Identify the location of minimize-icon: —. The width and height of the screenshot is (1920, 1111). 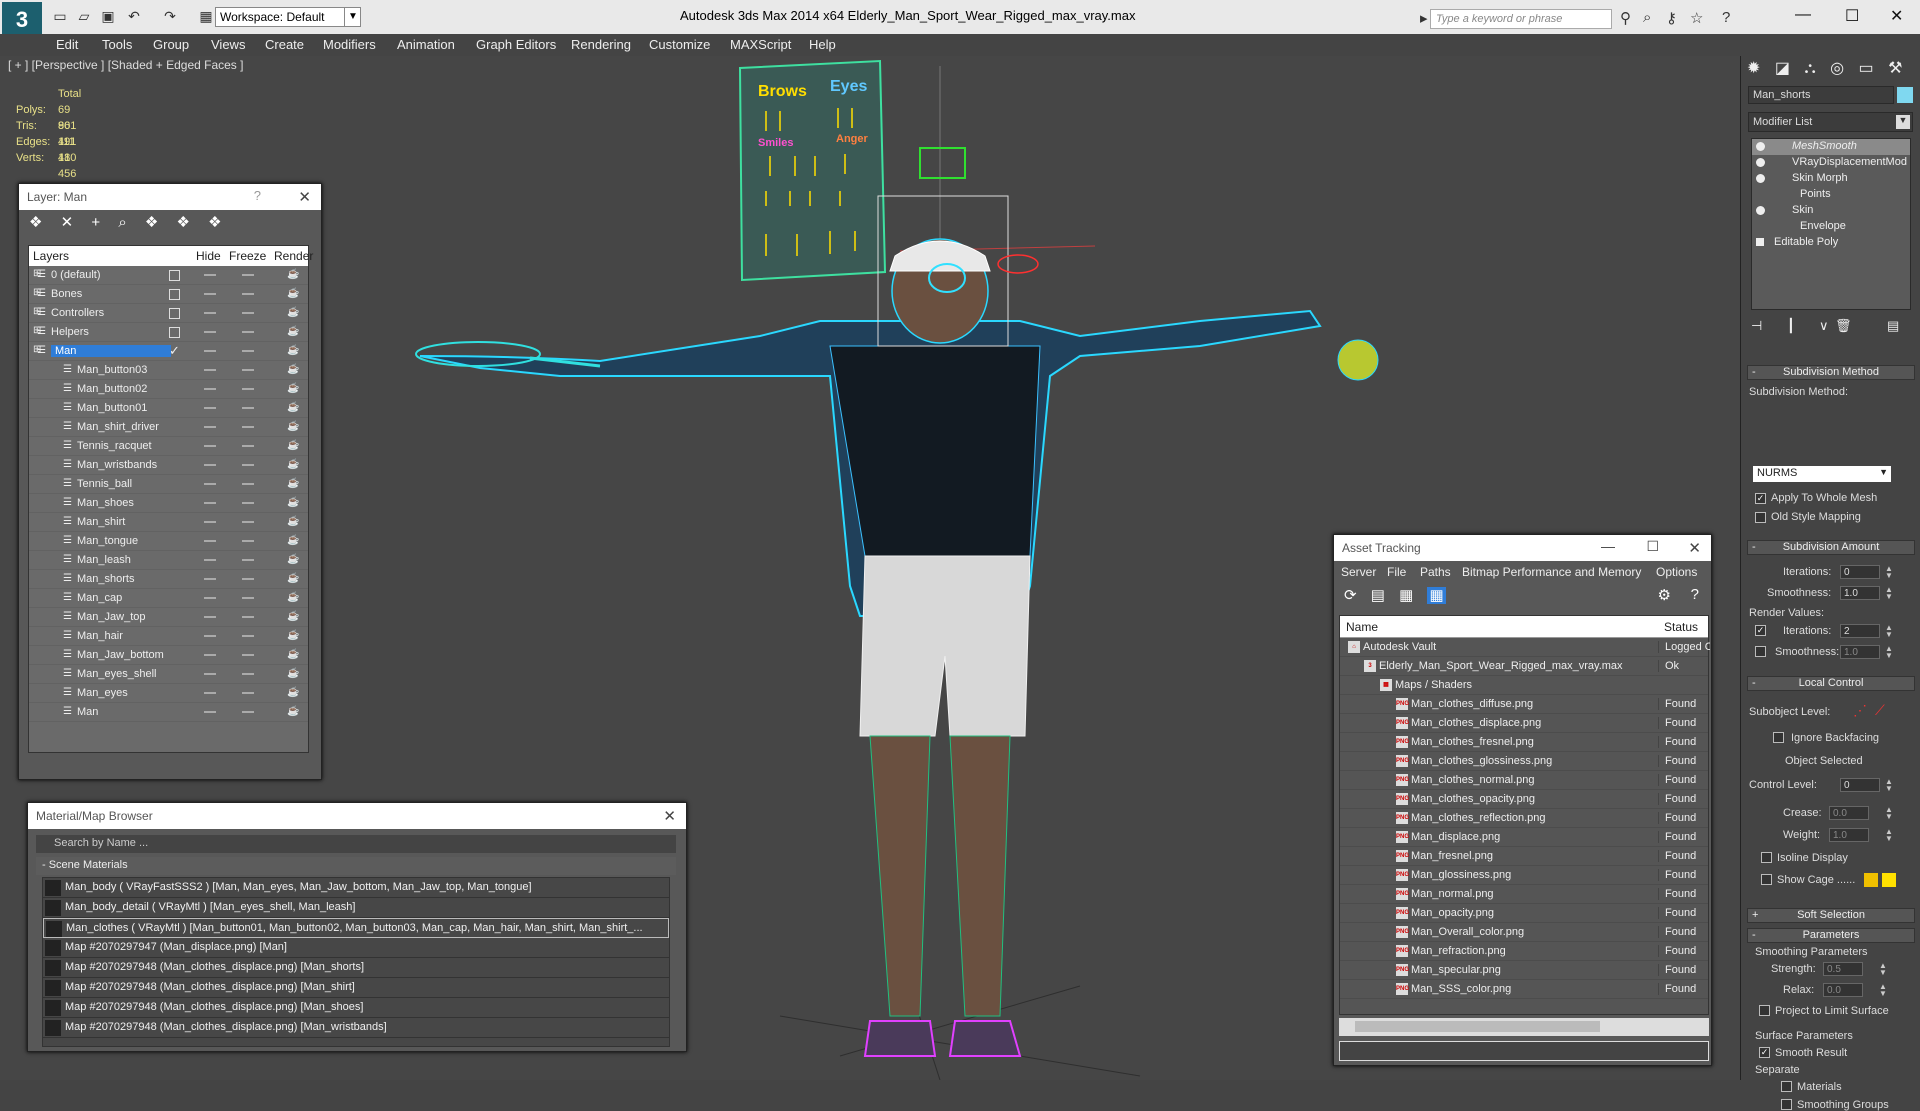
(1803, 15).